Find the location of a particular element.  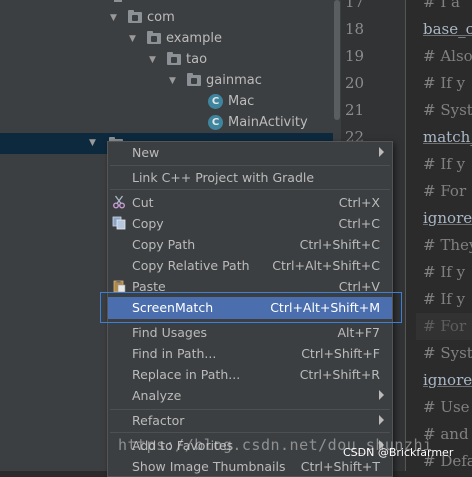

menu-item-shortcut: Ctrl+Shift+T is located at coordinates (340, 466).